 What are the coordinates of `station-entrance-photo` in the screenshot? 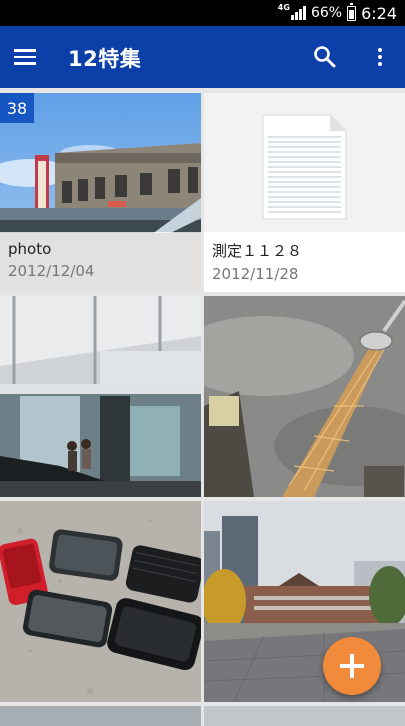 It's located at (100, 396).